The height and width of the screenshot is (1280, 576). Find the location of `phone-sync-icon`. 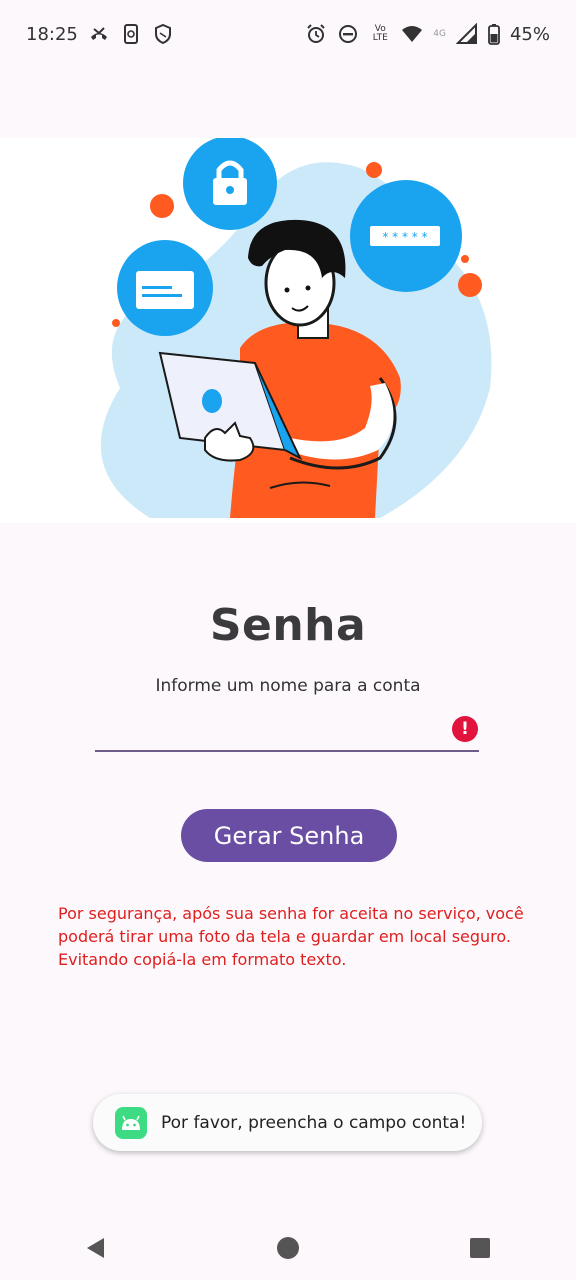

phone-sync-icon is located at coordinates (131, 34).